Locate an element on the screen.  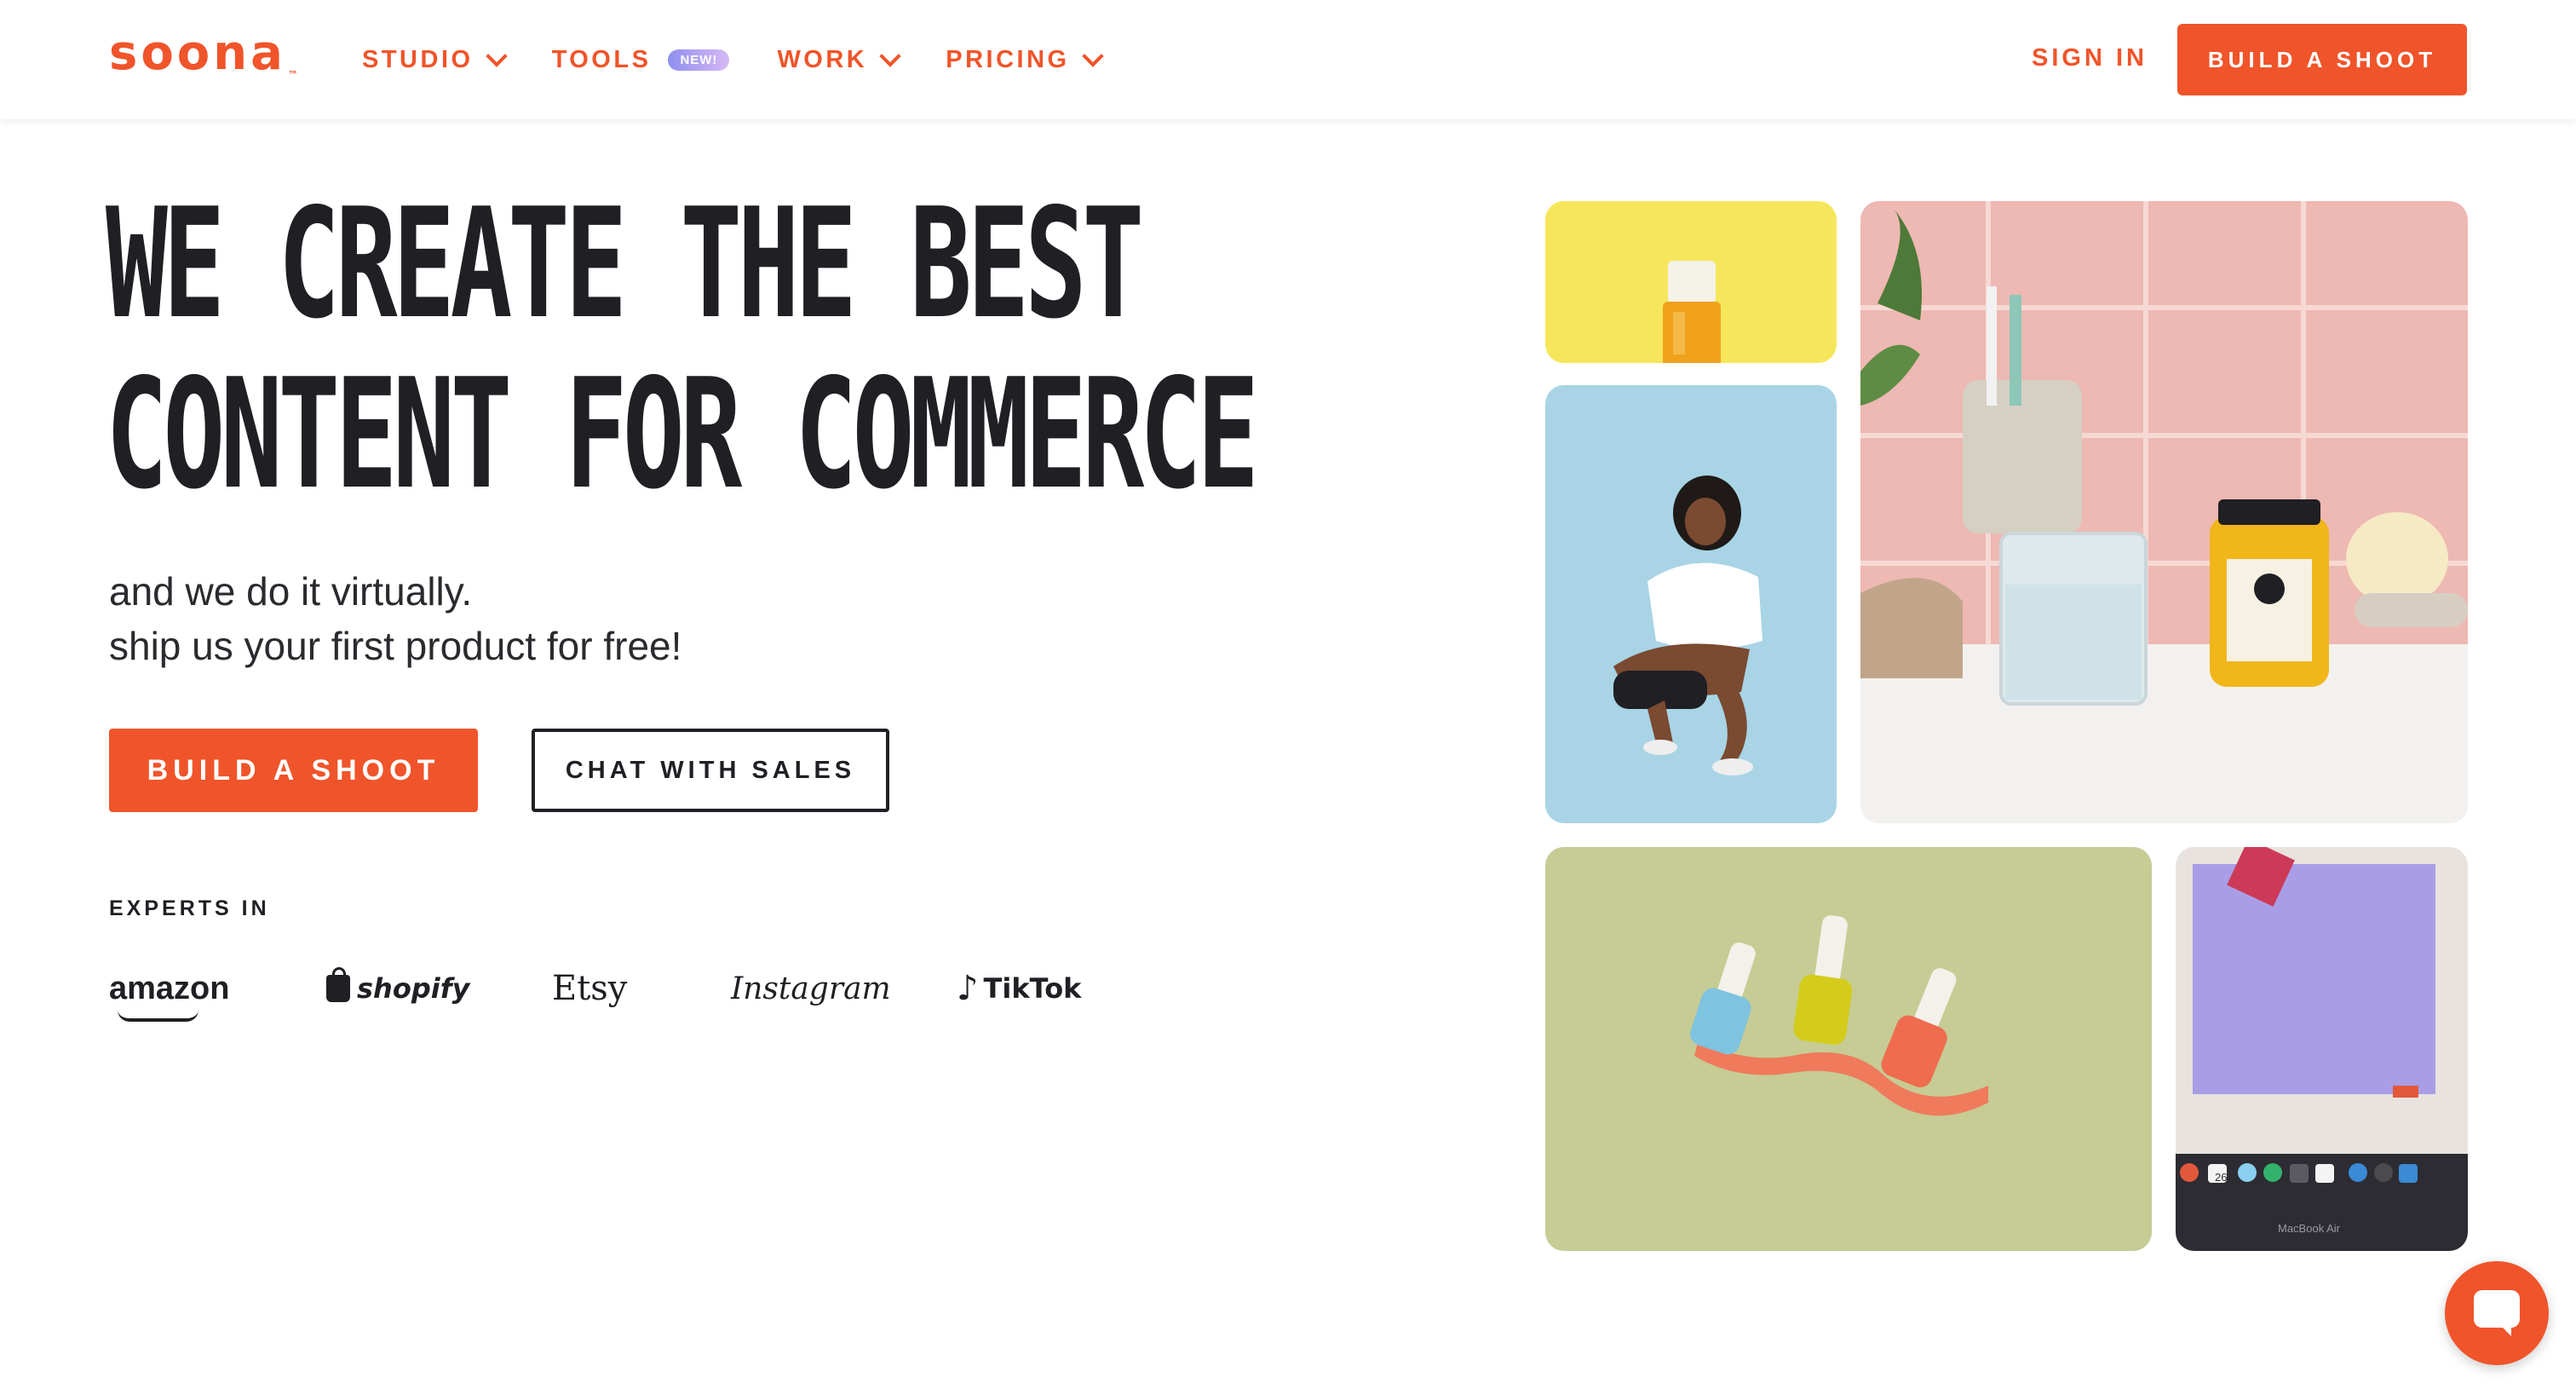
shopify-bag-icon is located at coordinates (338, 985).